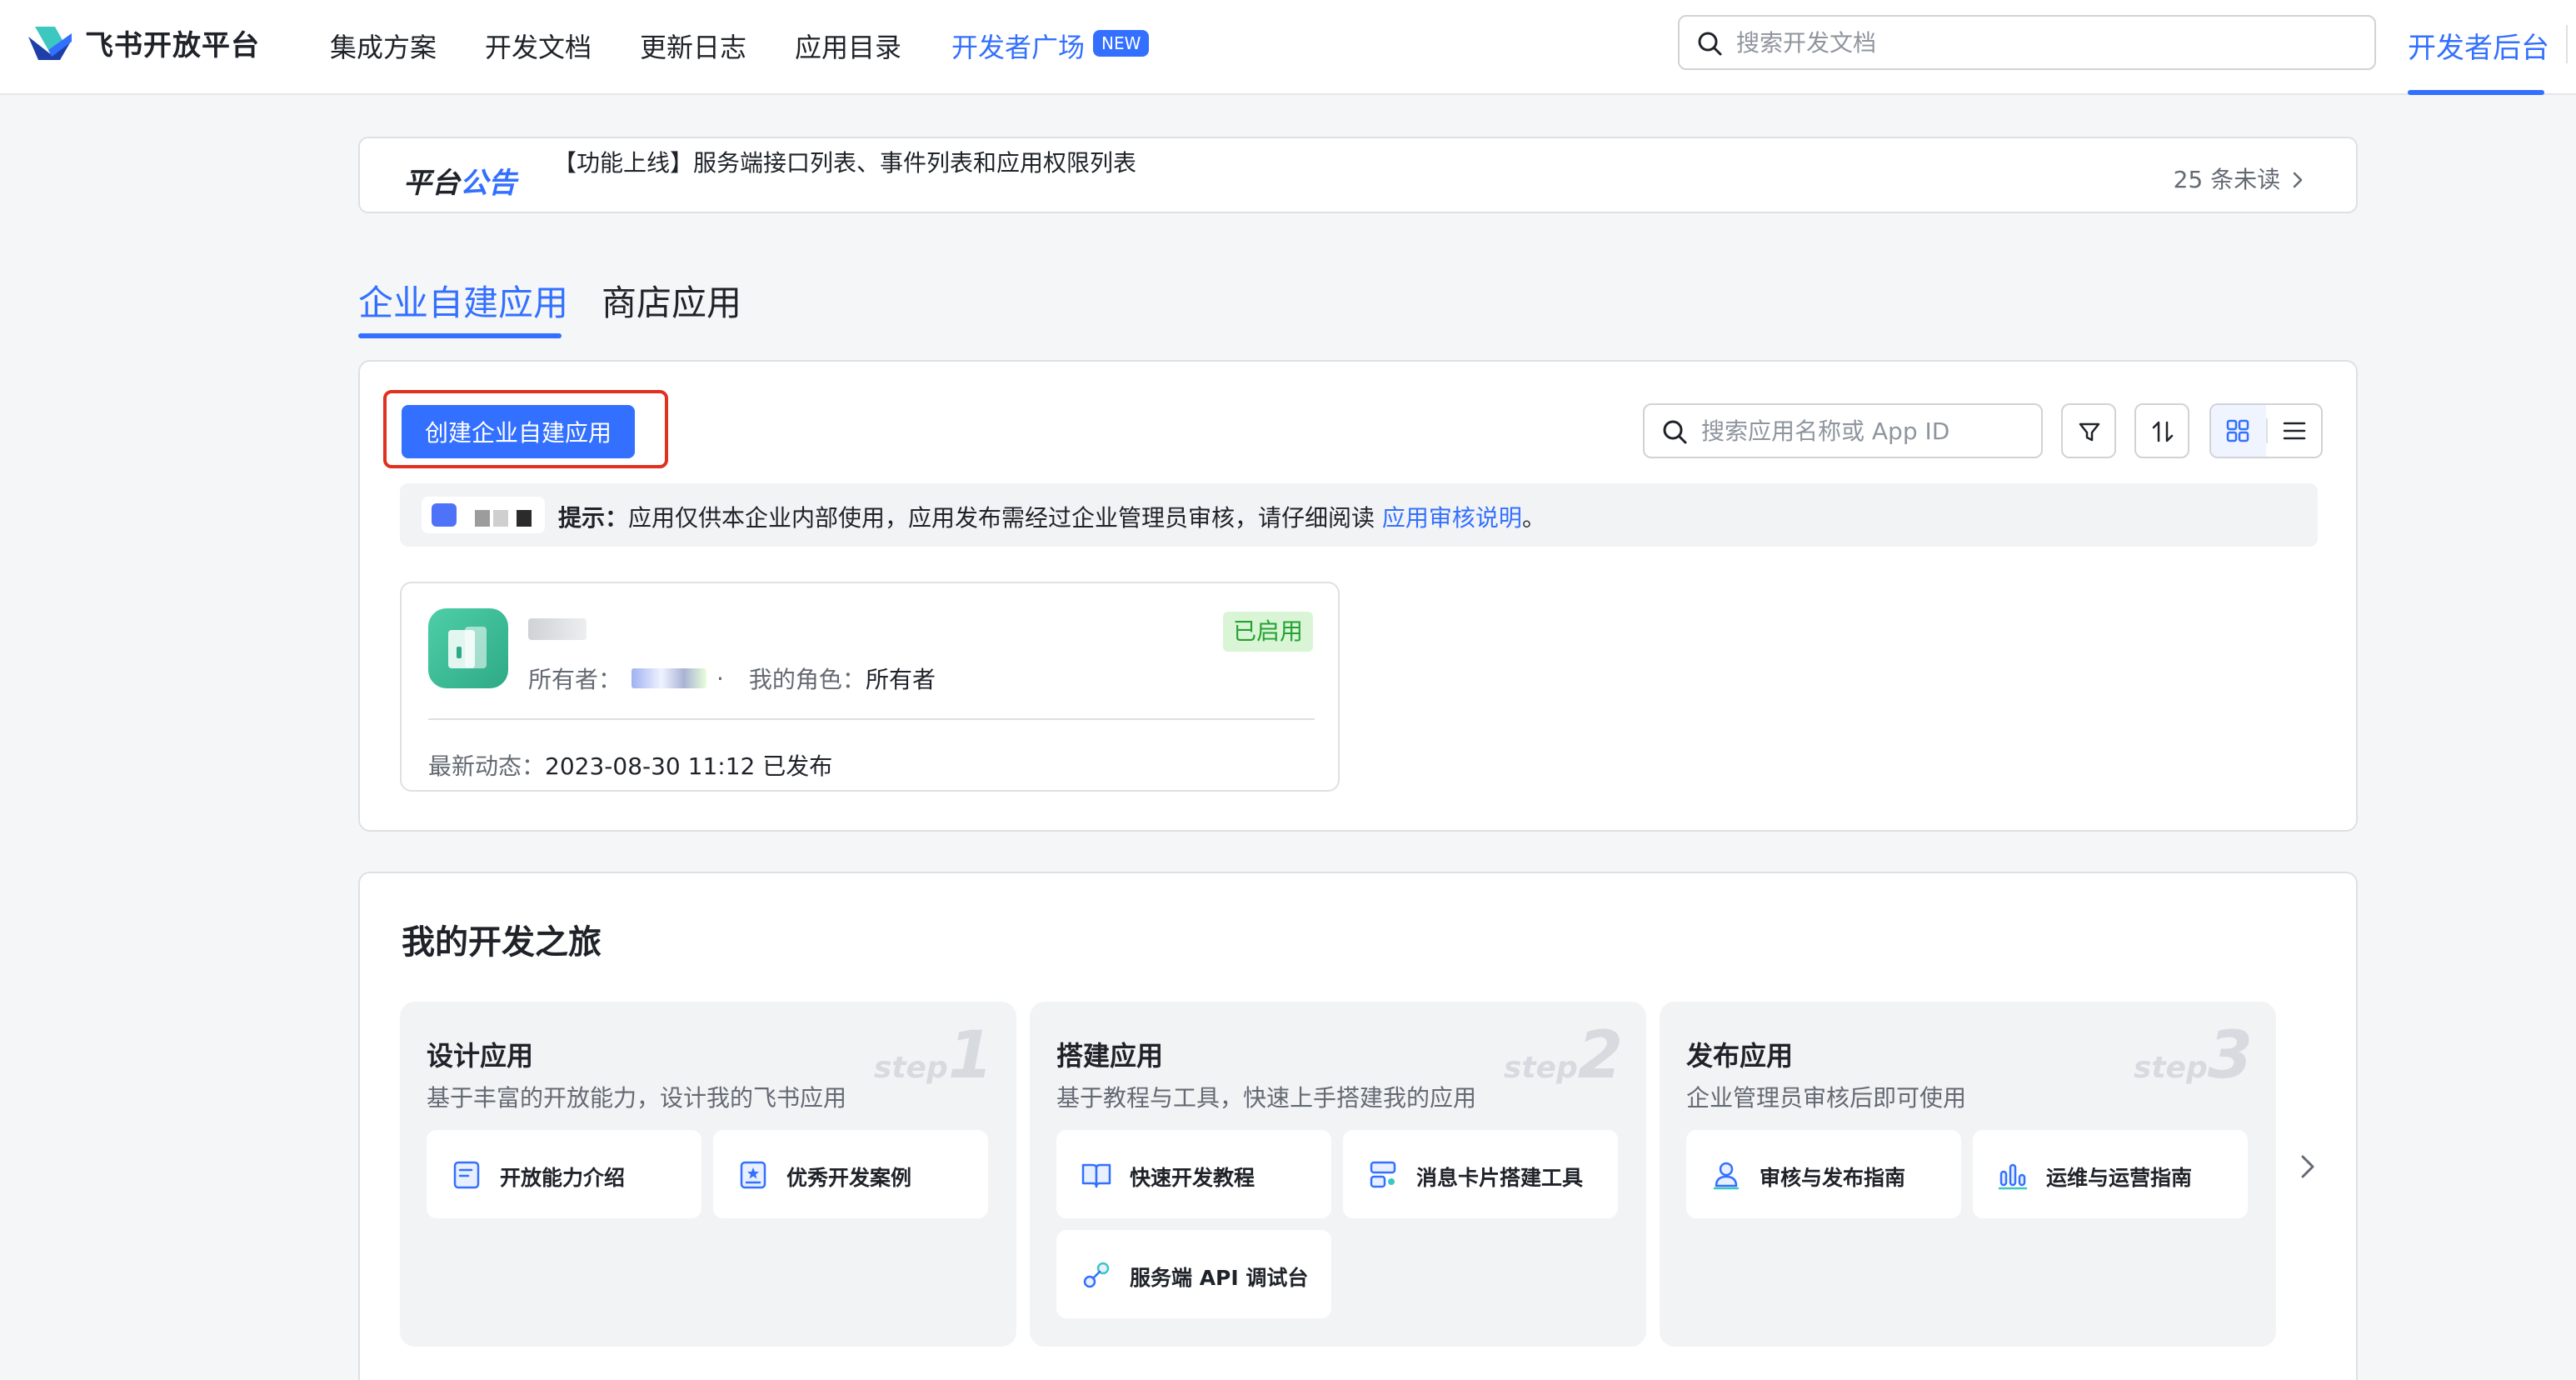  I want to click on chevron-right-icon, so click(2308, 1167).